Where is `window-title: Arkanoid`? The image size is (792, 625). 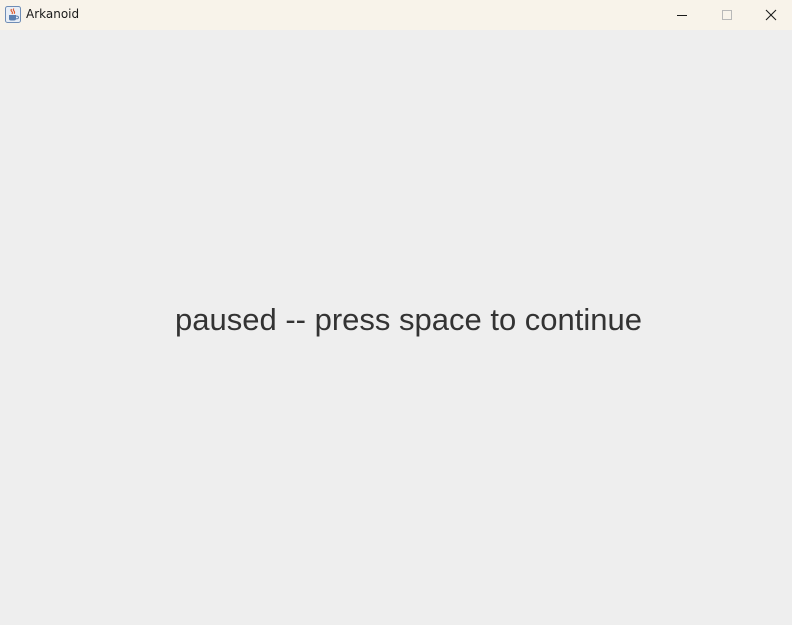
window-title: Arkanoid is located at coordinates (53, 14).